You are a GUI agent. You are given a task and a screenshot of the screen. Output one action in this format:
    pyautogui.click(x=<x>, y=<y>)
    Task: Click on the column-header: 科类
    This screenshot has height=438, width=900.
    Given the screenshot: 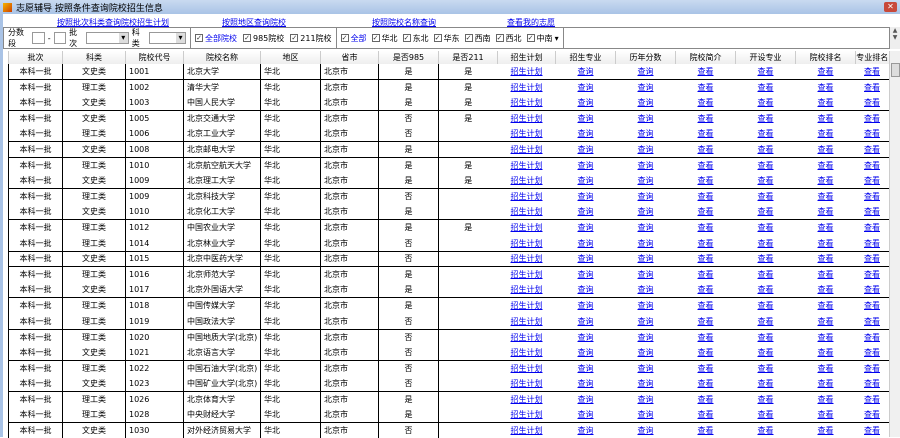 What is the action you would take?
    pyautogui.click(x=94, y=57)
    